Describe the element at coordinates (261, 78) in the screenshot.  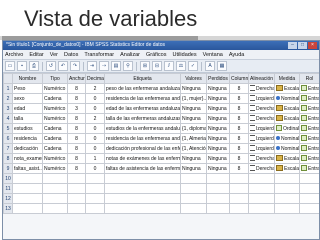
I see `align-header: Alineación` at that location.